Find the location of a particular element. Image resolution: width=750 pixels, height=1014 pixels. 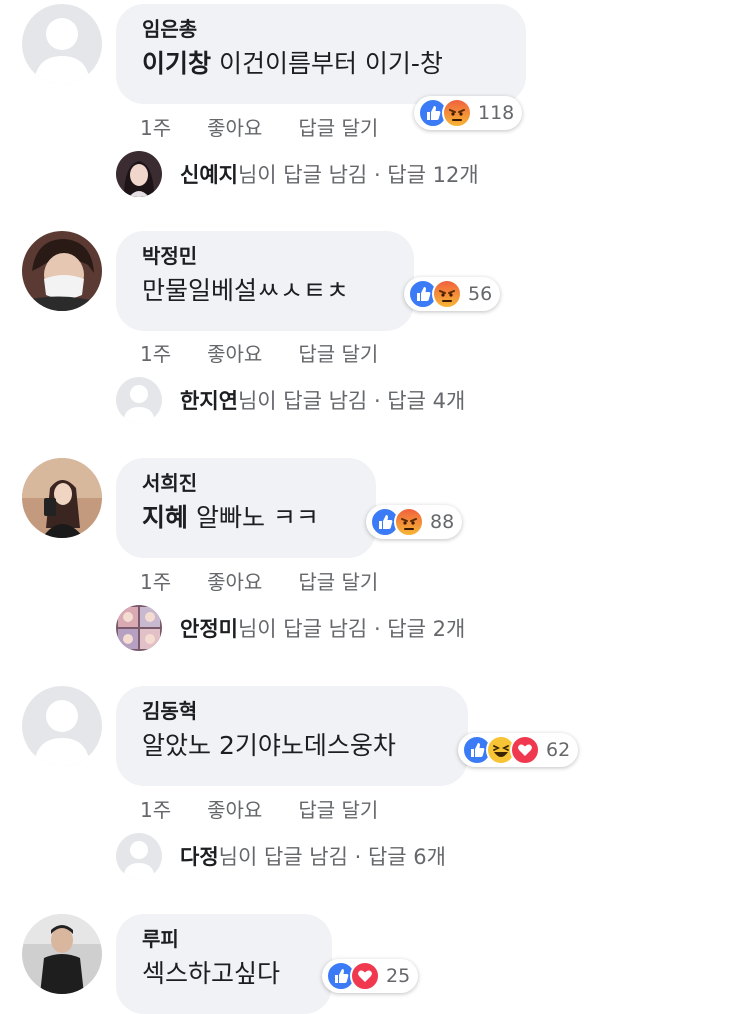

reaction-count: 118 is located at coordinates (496, 113).